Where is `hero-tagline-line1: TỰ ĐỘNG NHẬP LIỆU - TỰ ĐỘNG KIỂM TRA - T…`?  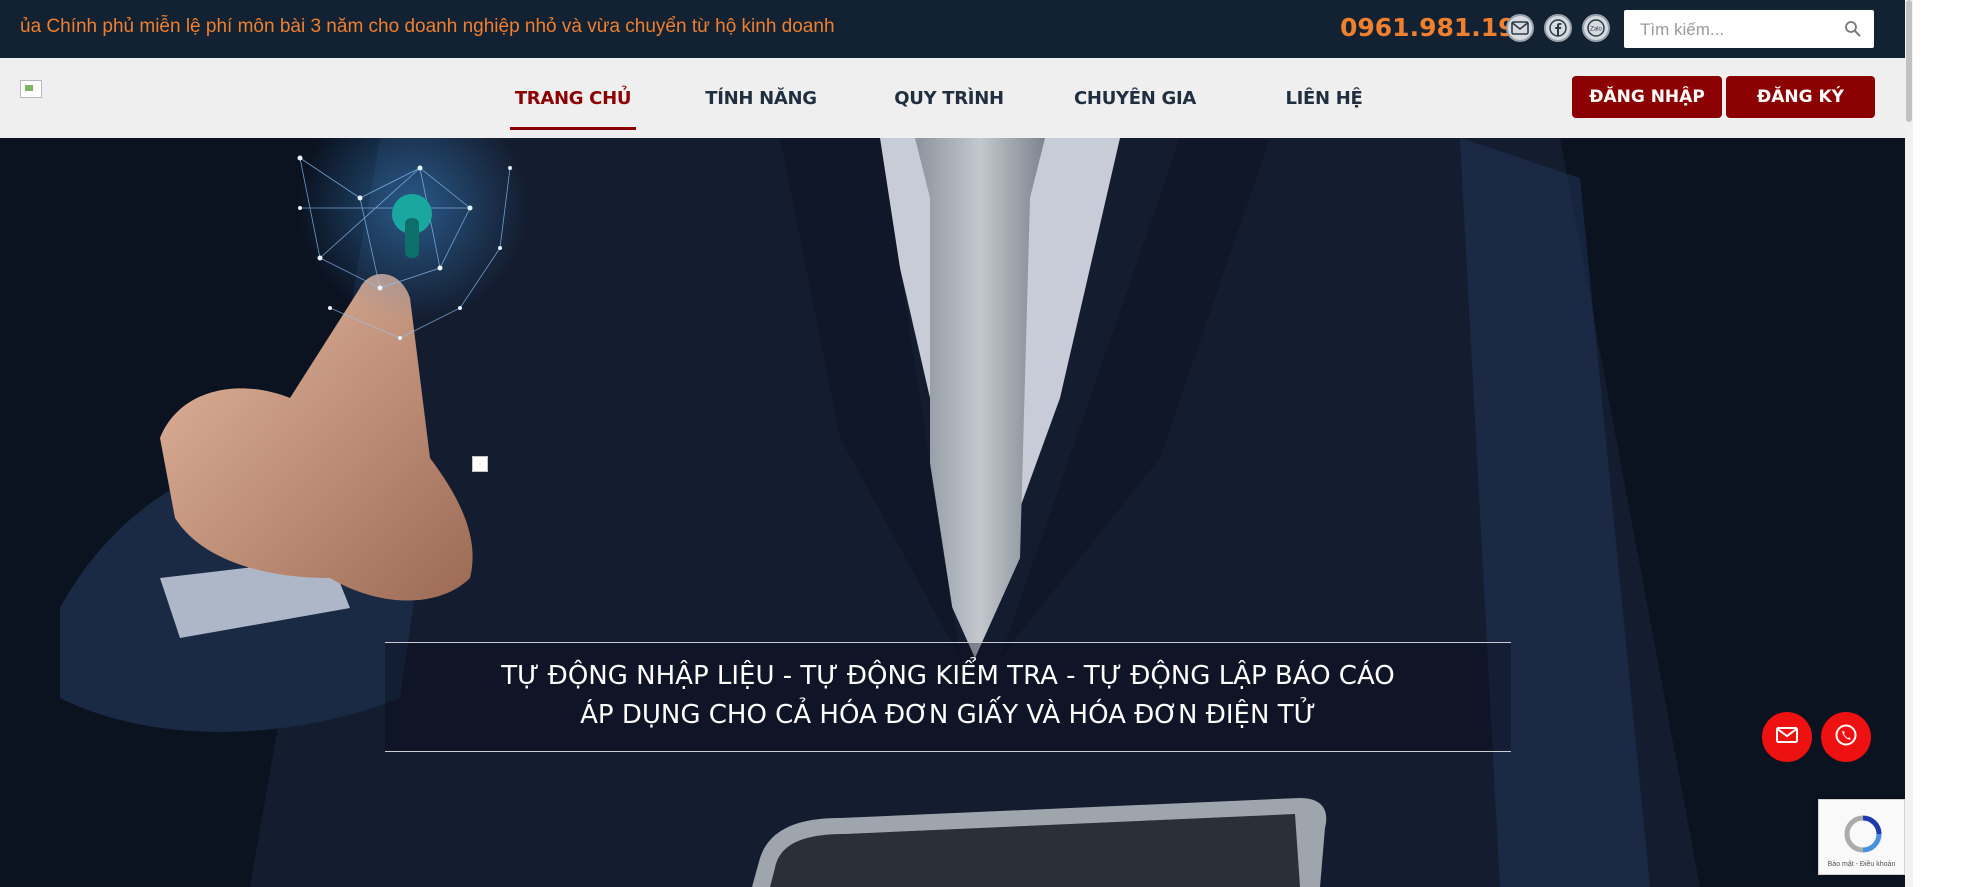
hero-tagline-line1: TỰ ĐỘNG NHẬP LIỆU - TỰ ĐỘNG KIỂM TRA - T… is located at coordinates (948, 676).